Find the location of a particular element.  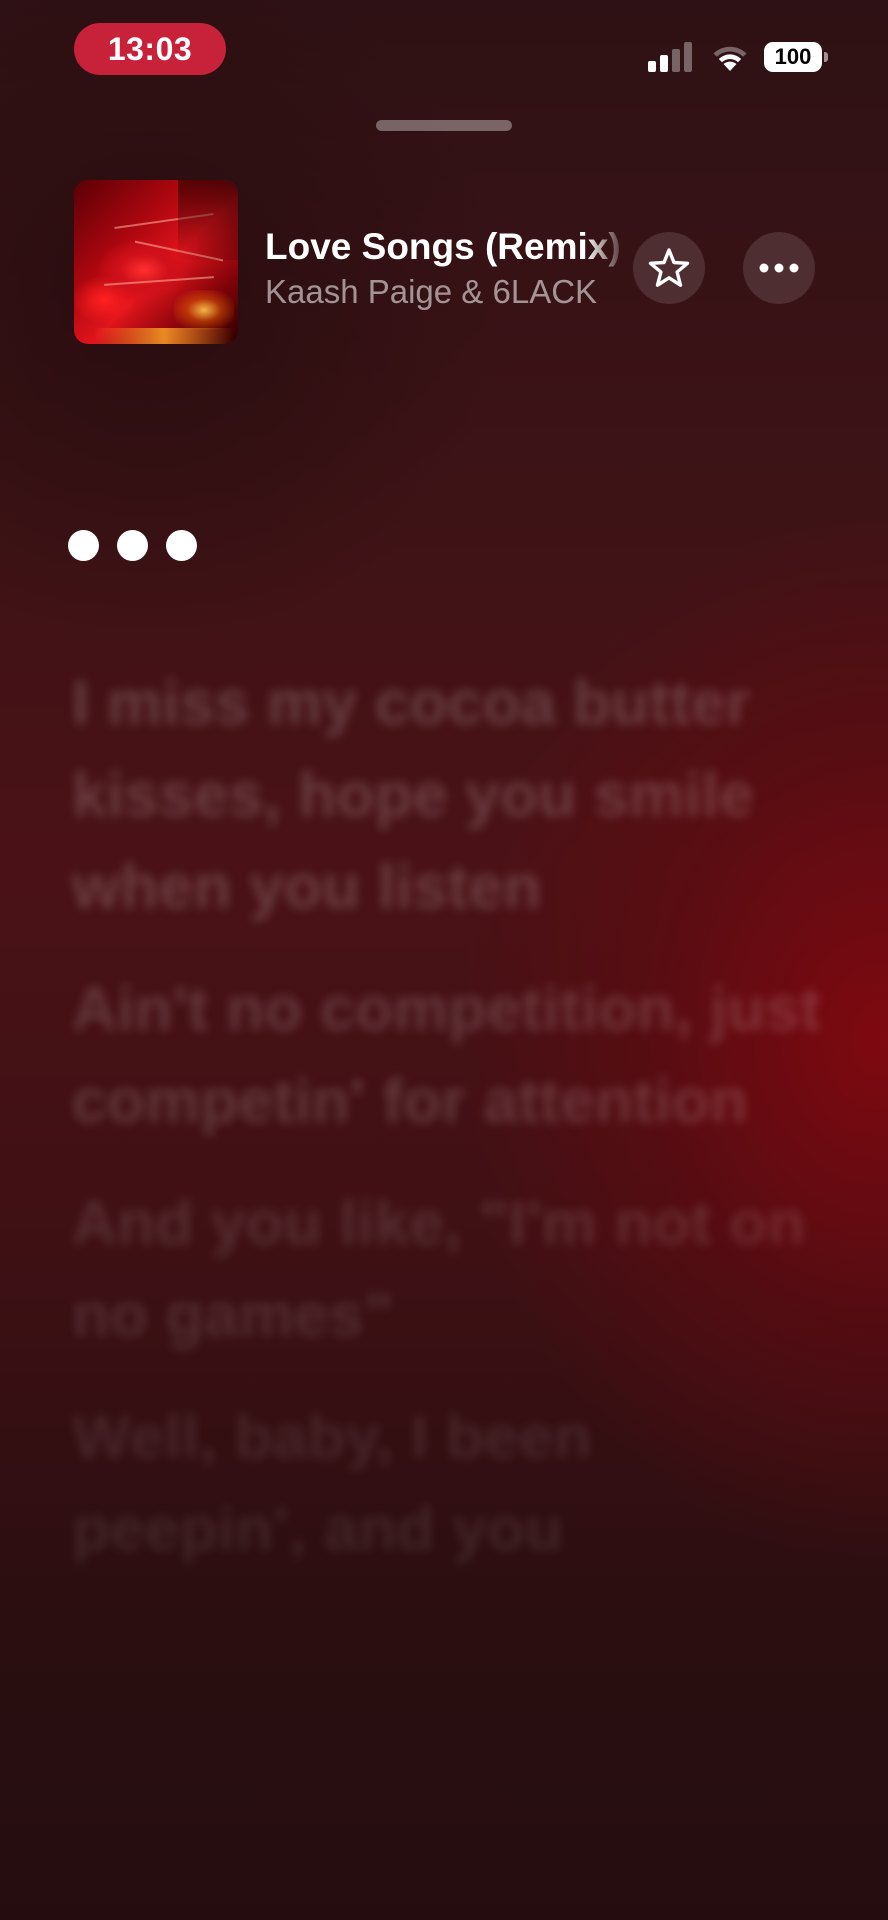

song-artist: Kaash Paige & 6LACK is located at coordinates (442, 292).